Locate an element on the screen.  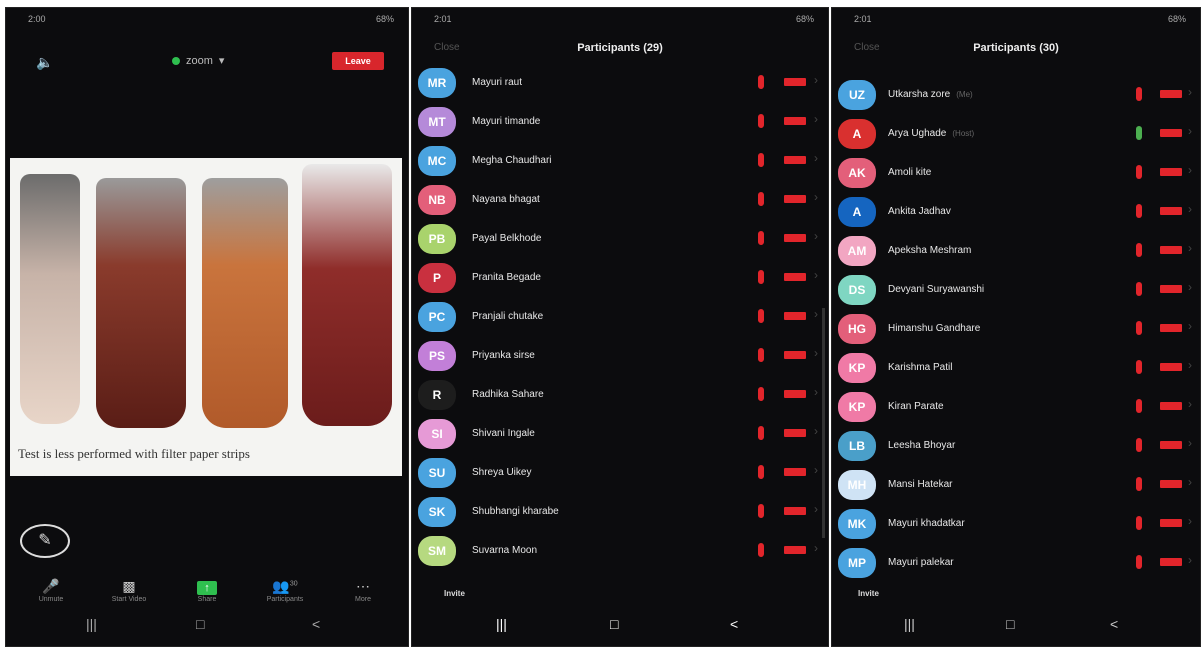
participant-name-text: Pranita Begade is located at coordinates (506, 277).